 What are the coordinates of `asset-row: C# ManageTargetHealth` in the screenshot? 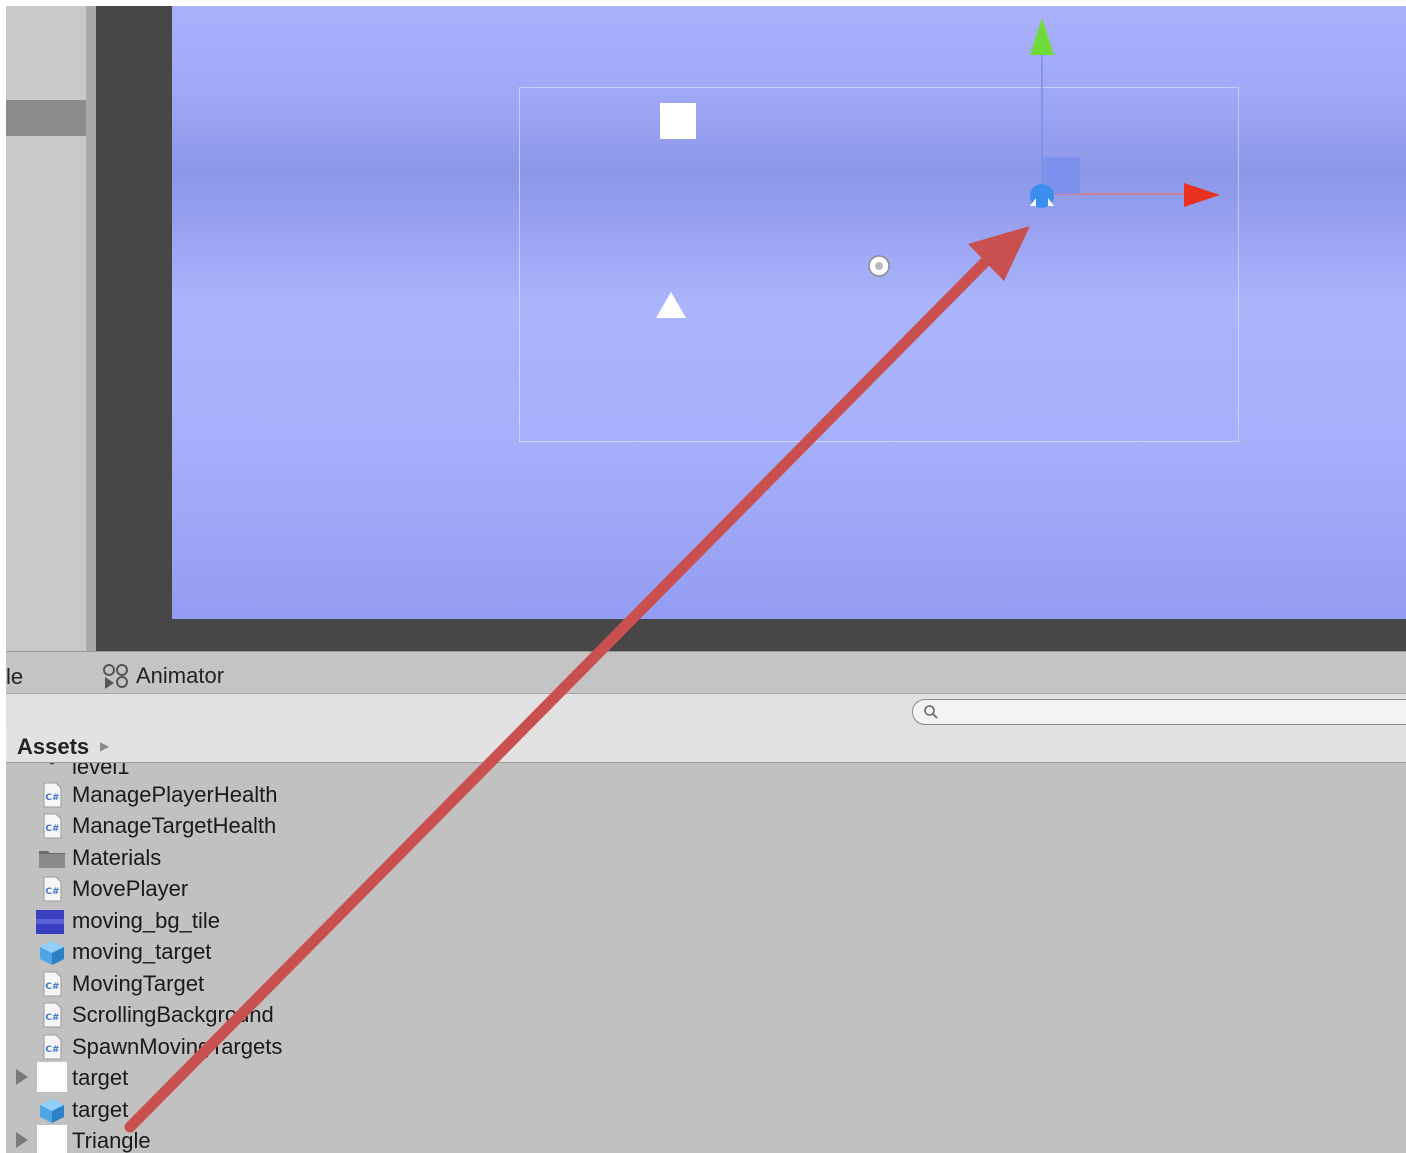 It's located at (206, 825).